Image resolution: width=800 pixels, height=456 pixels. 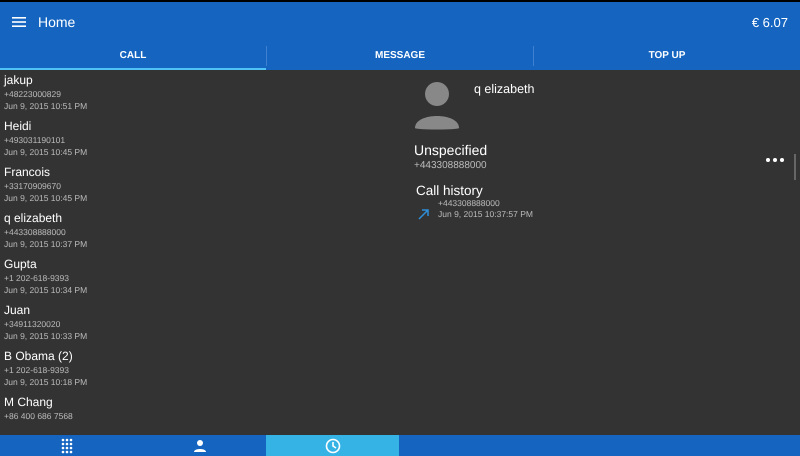 What do you see at coordinates (200, 80) in the screenshot?
I see `contact-name: jakup` at bounding box center [200, 80].